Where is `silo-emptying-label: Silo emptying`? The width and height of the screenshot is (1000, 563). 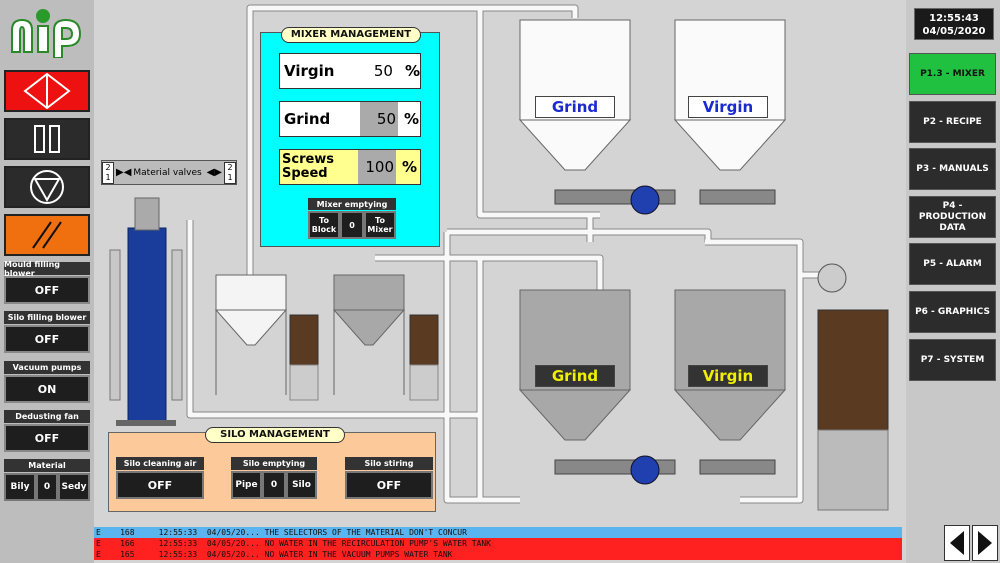 silo-emptying-label: Silo emptying is located at coordinates (274, 463).